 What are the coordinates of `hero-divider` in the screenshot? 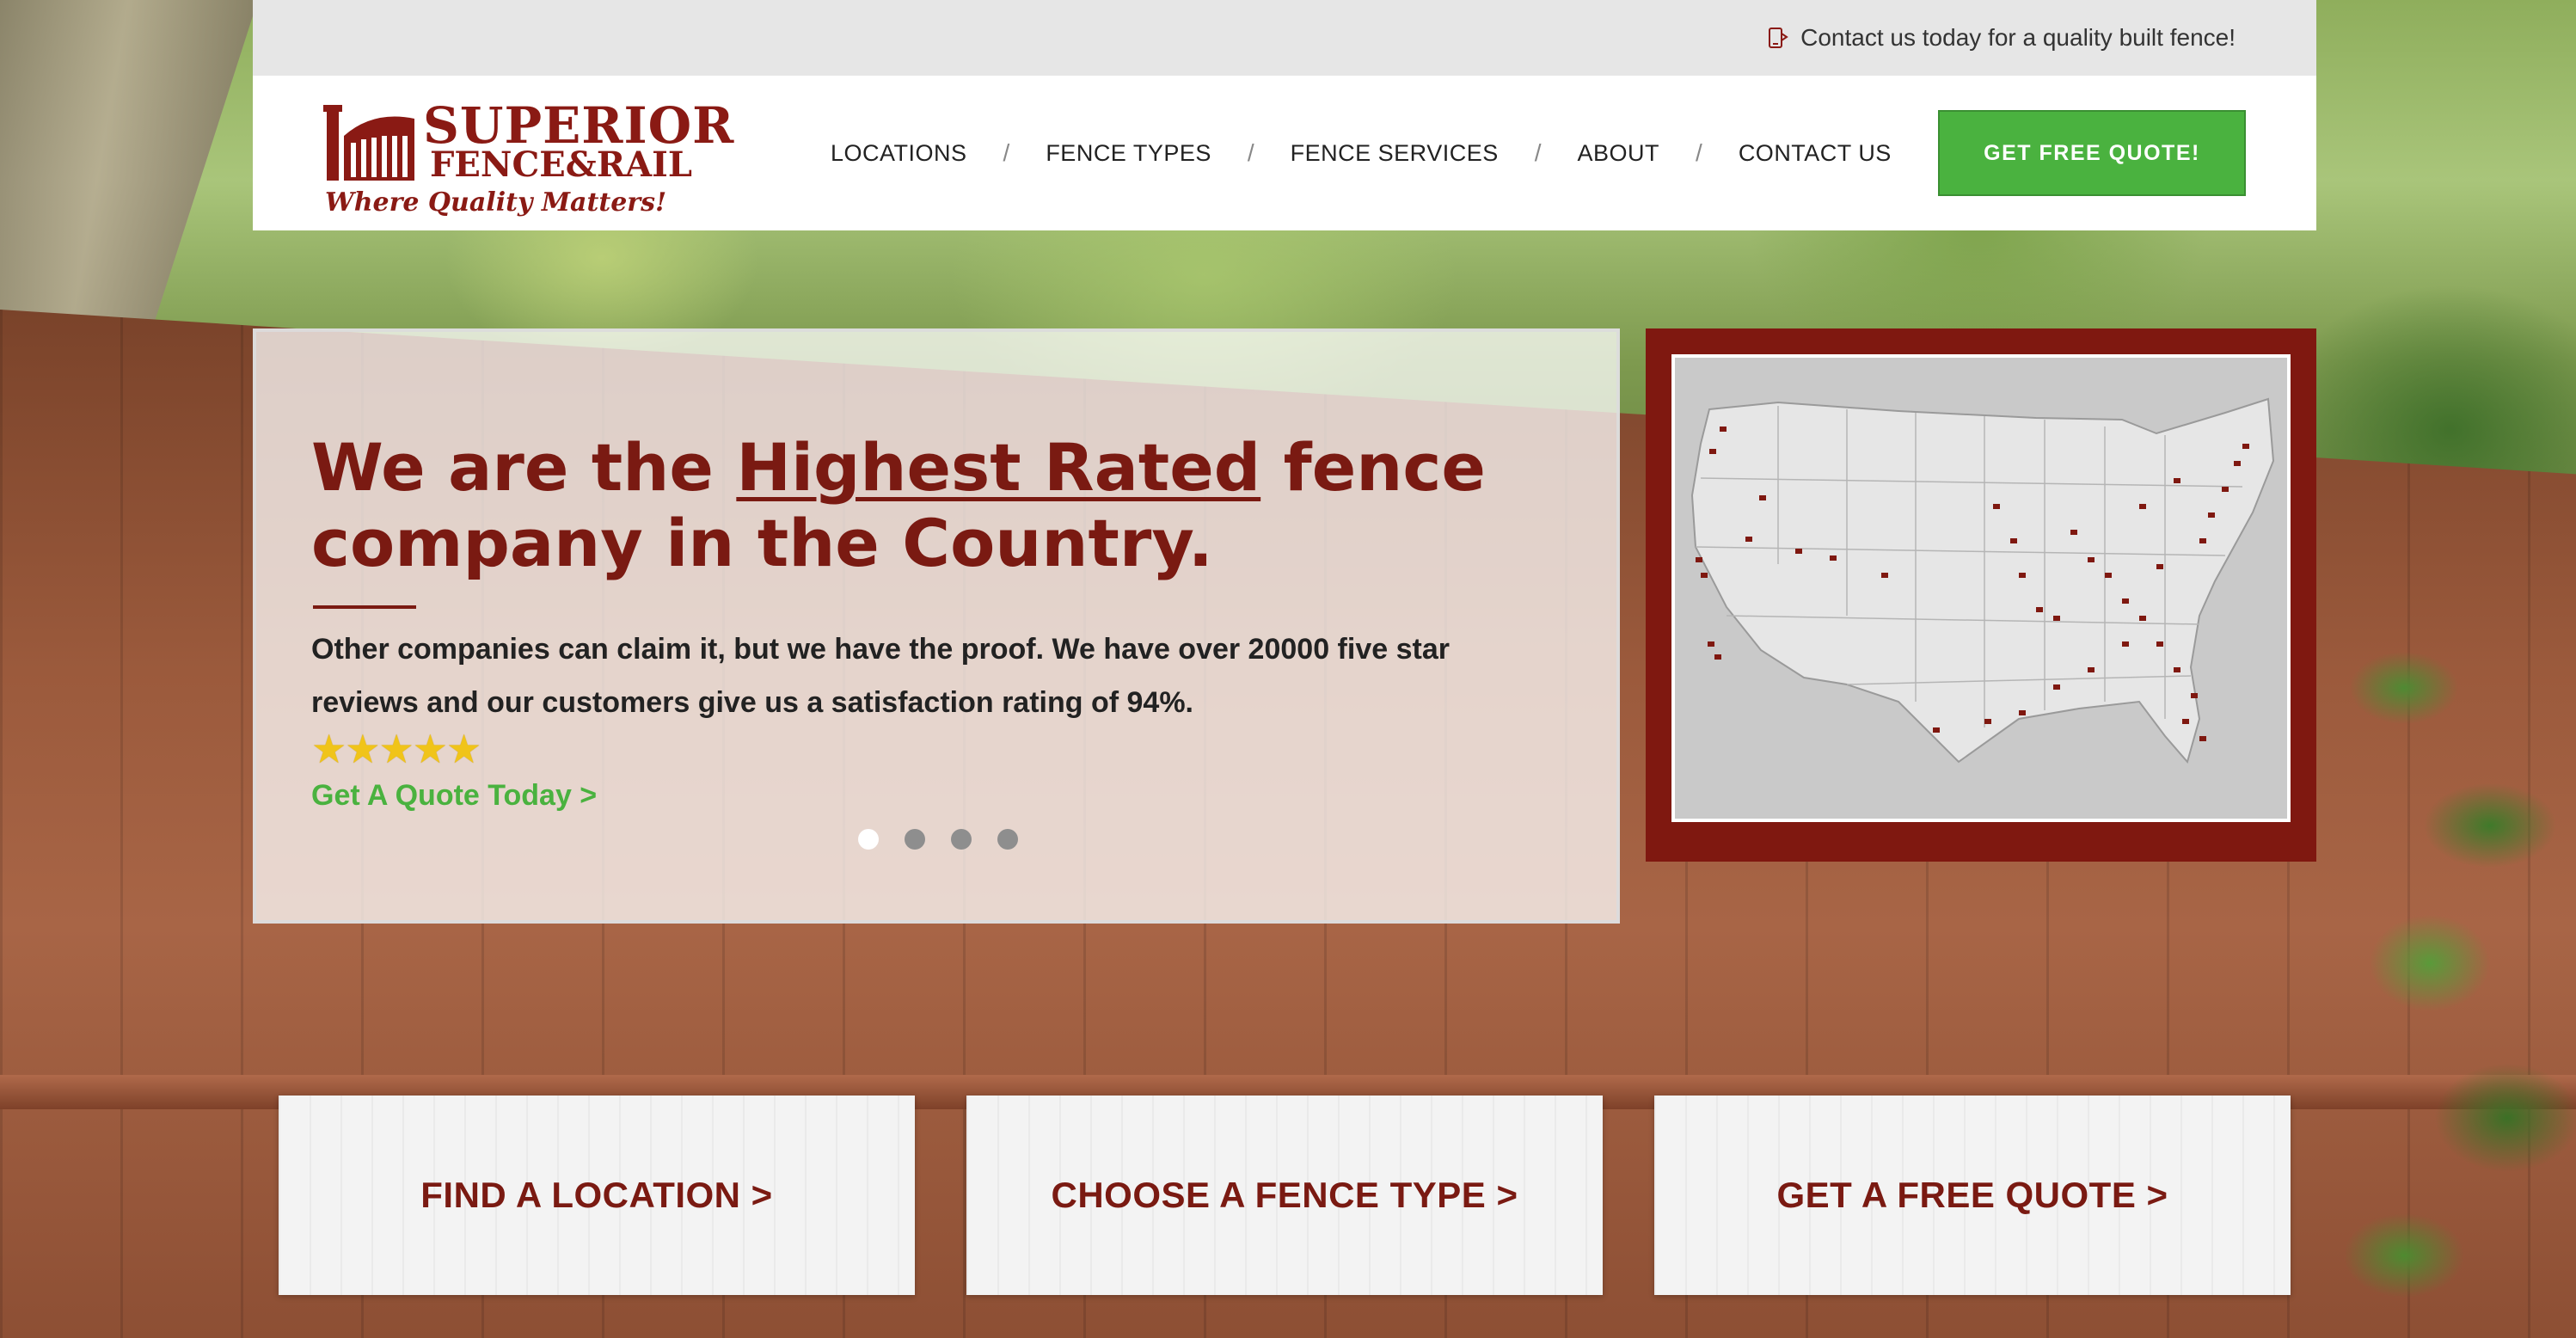 It's located at (364, 607).